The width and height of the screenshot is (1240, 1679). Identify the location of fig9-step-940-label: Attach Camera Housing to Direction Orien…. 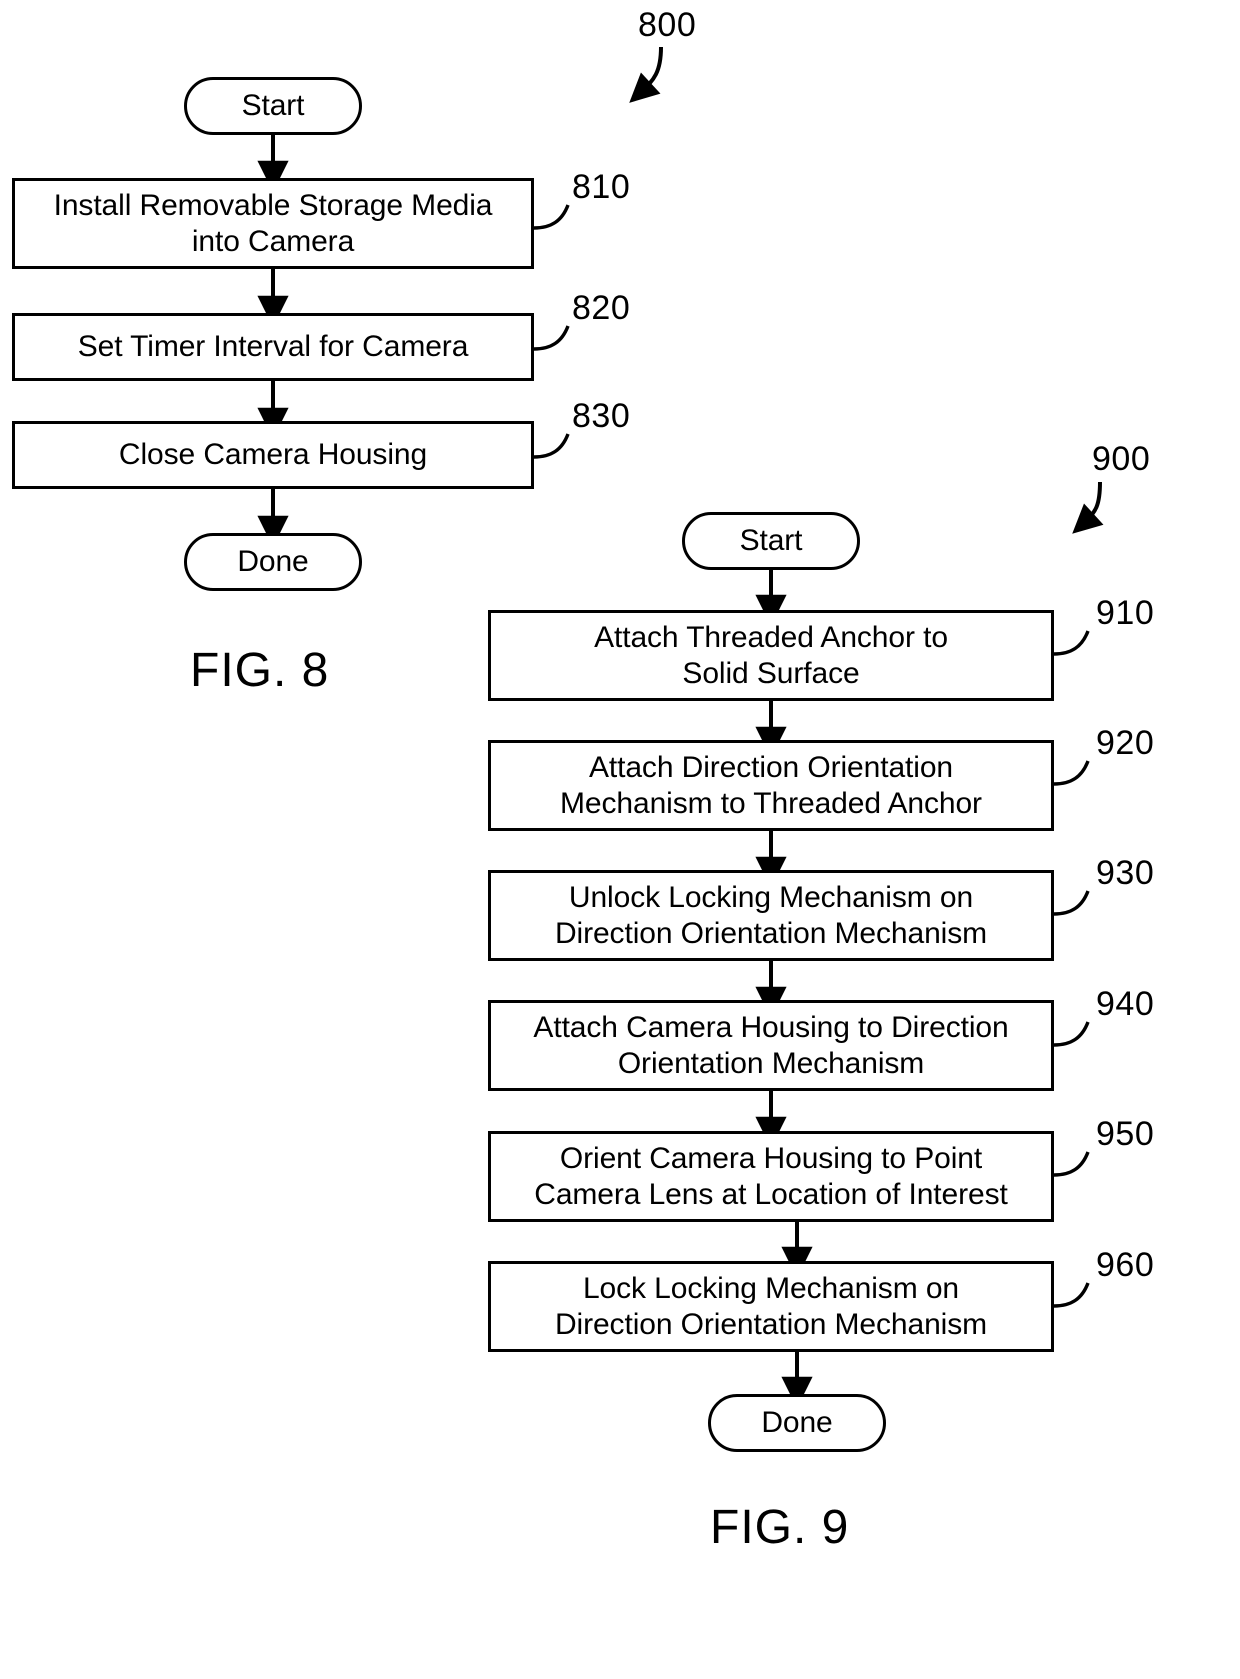
(771, 1045).